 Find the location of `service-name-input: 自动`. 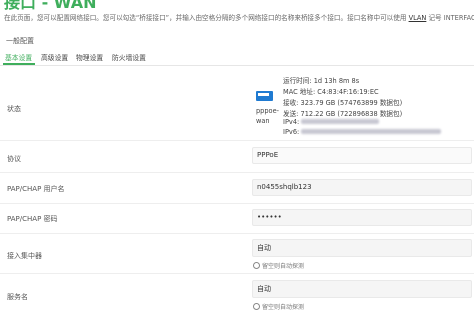

service-name-input: 自动 is located at coordinates (362, 289).